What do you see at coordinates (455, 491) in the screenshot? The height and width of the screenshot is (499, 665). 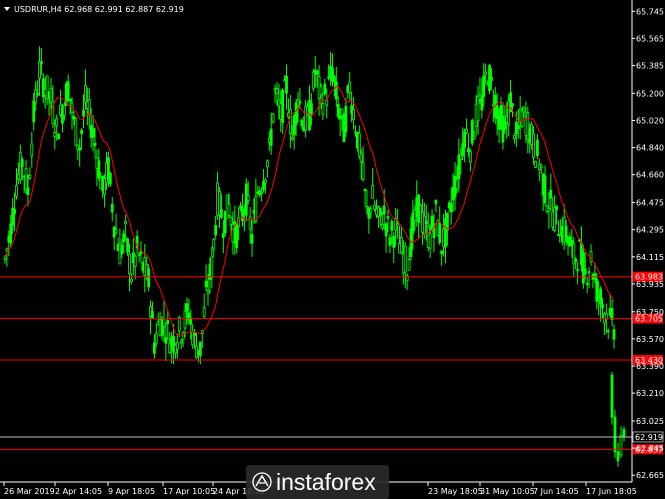 I see `time-tick-label: 23 May 18:05` at bounding box center [455, 491].